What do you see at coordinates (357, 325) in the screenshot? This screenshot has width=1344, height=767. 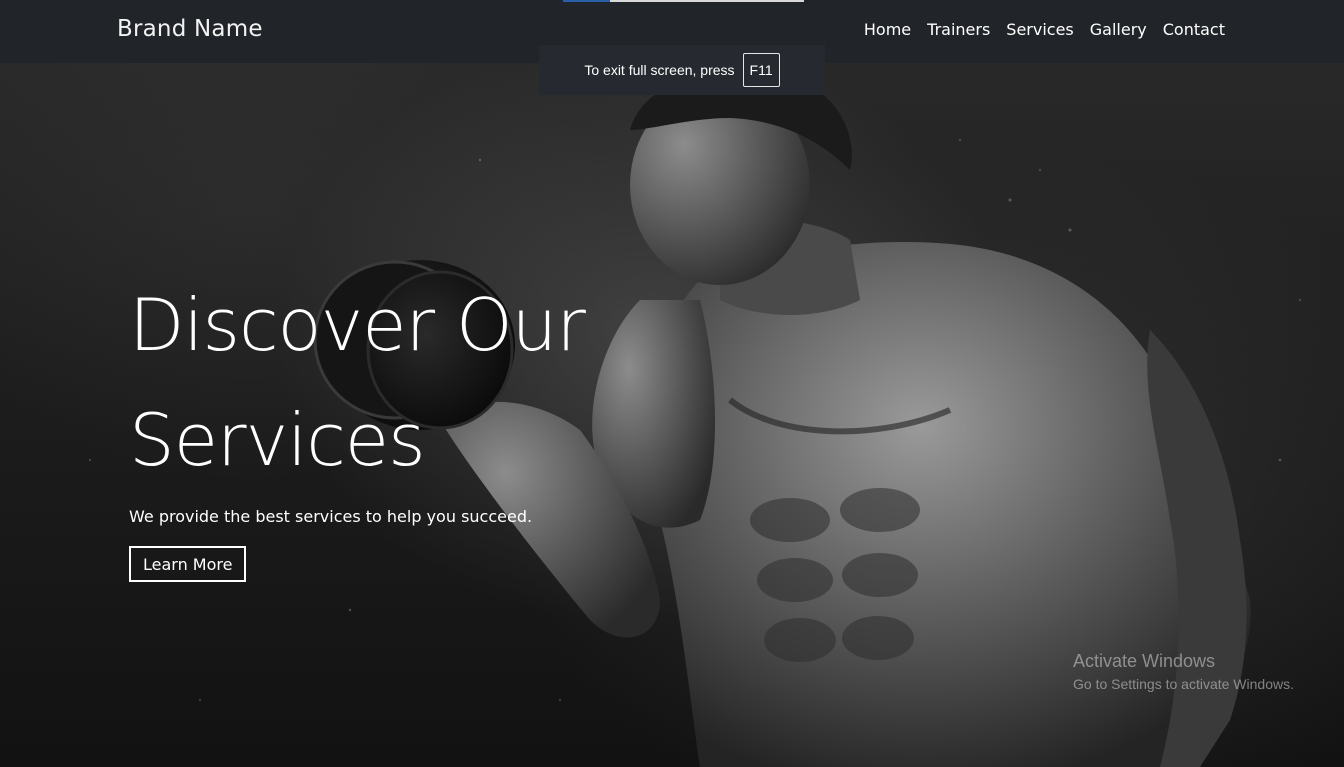 I see `hero-title-line-1: Discover Our` at bounding box center [357, 325].